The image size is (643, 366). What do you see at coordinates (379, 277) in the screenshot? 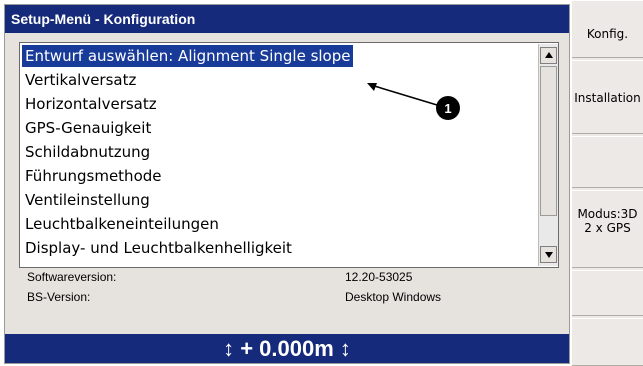
I see `software-version-value: 12.20-53025` at bounding box center [379, 277].